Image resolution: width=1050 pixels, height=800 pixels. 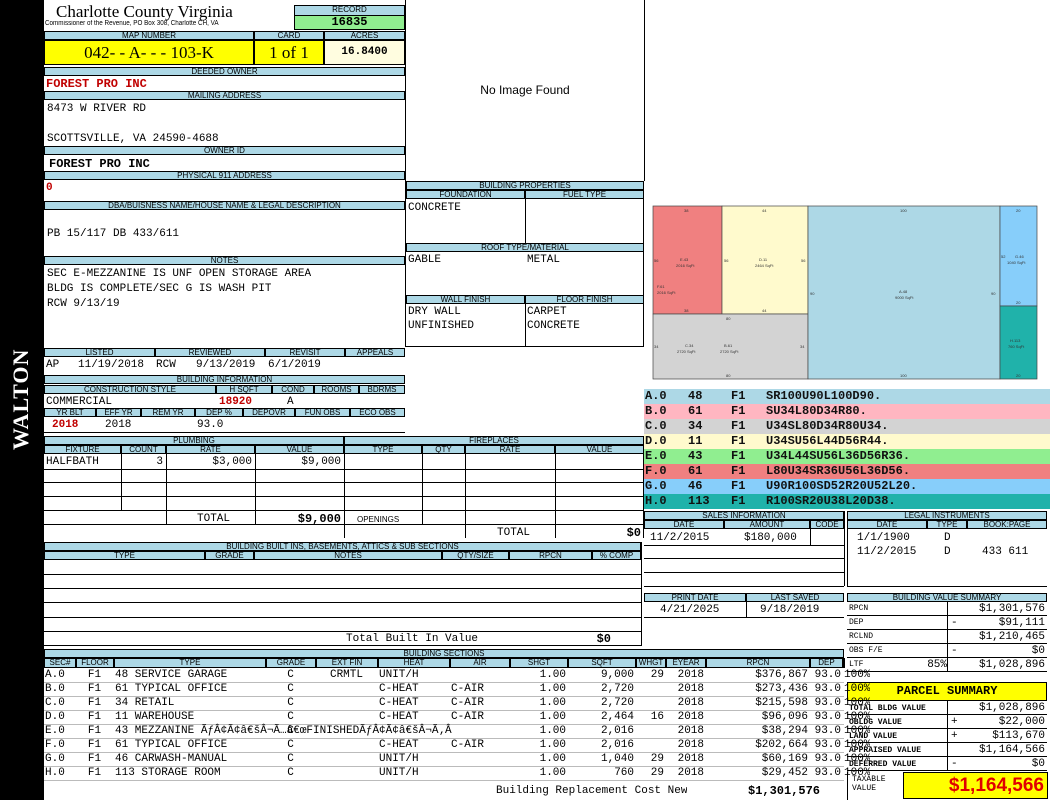 I want to click on sketch-dim: 56, so click(x=803, y=260).